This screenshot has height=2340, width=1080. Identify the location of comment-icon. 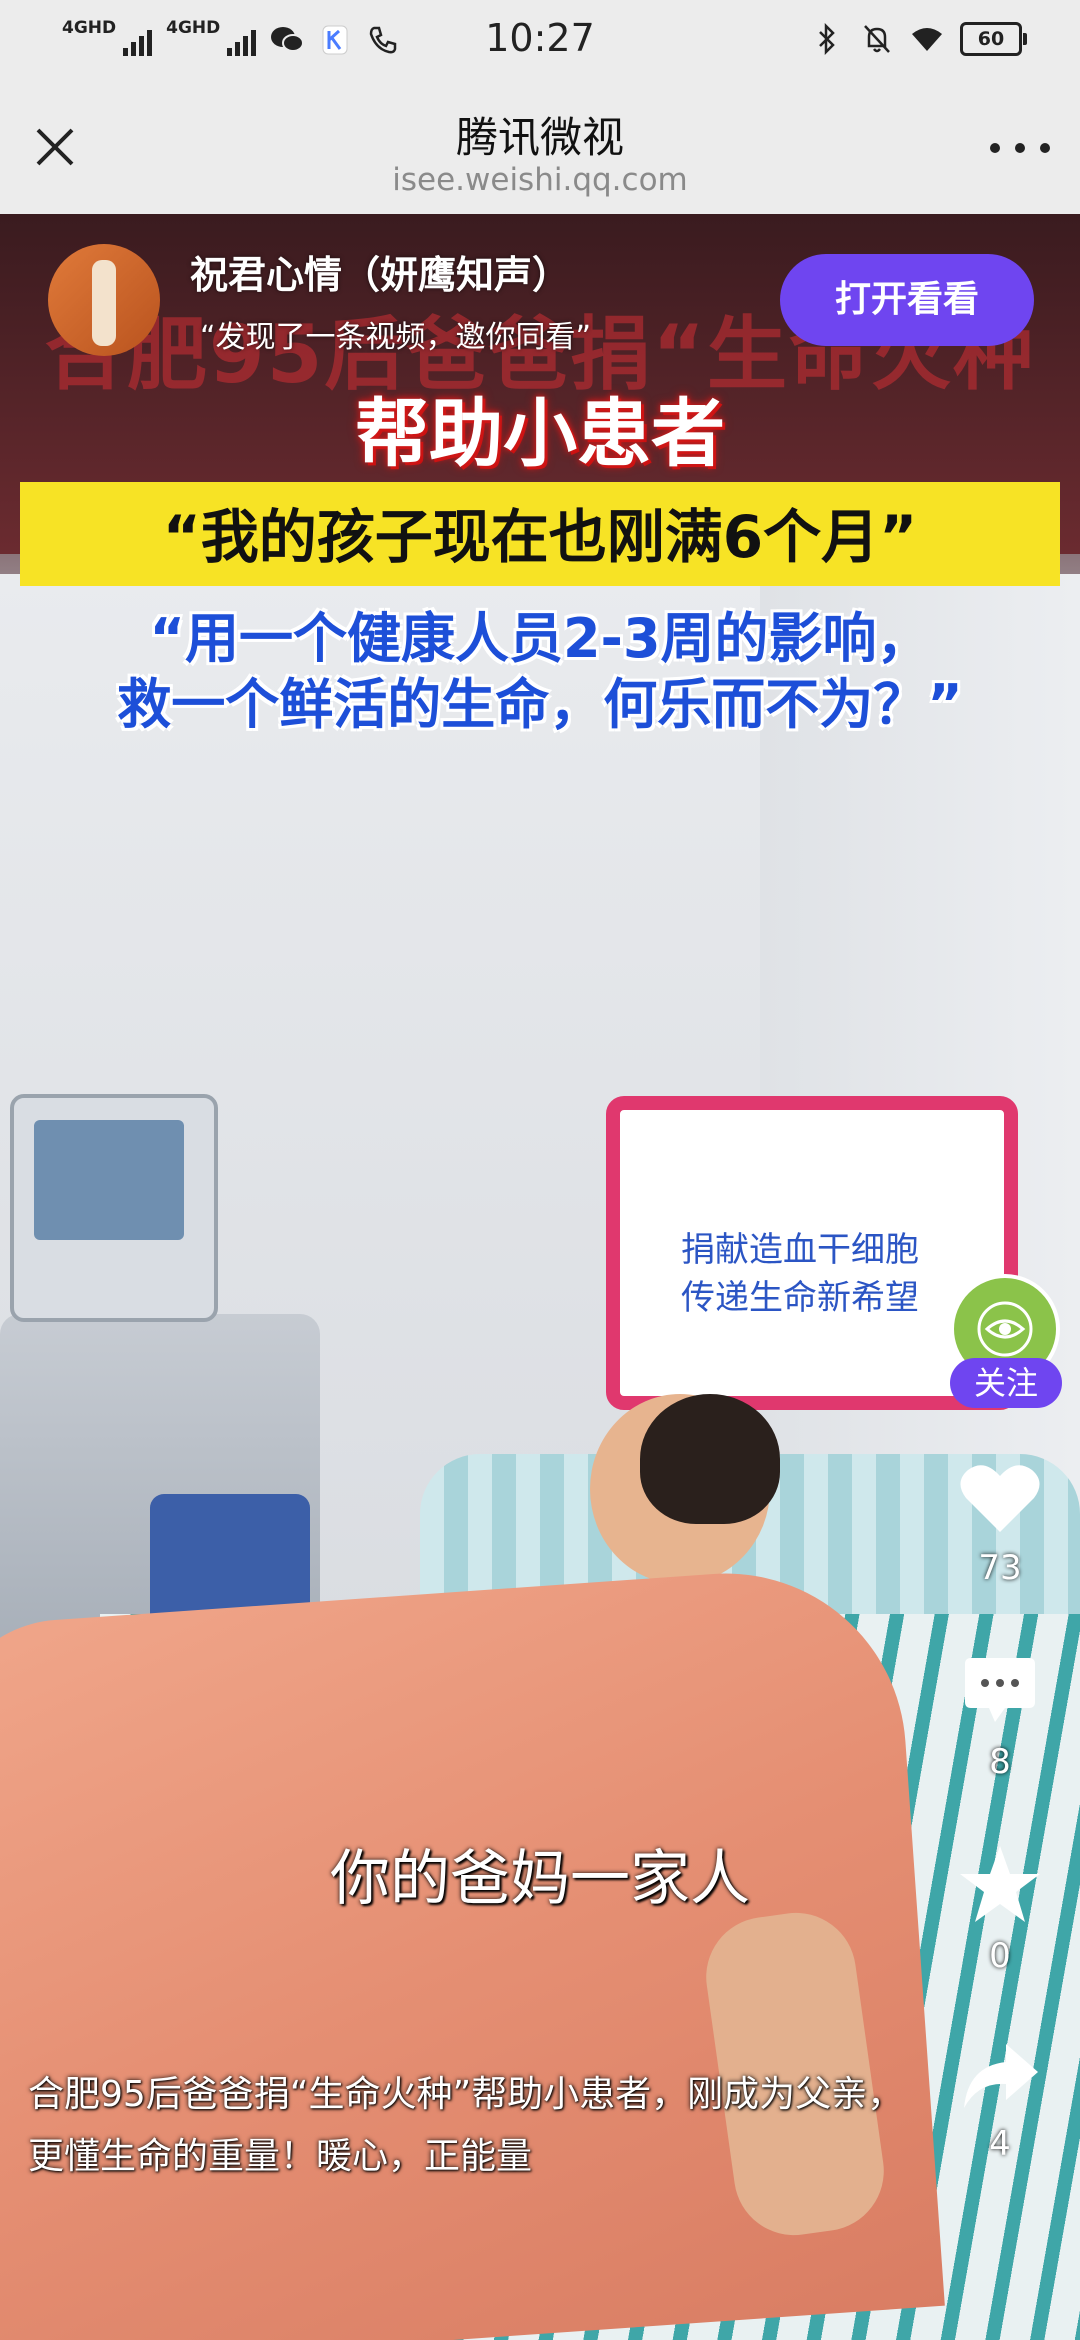
(1000, 1690).